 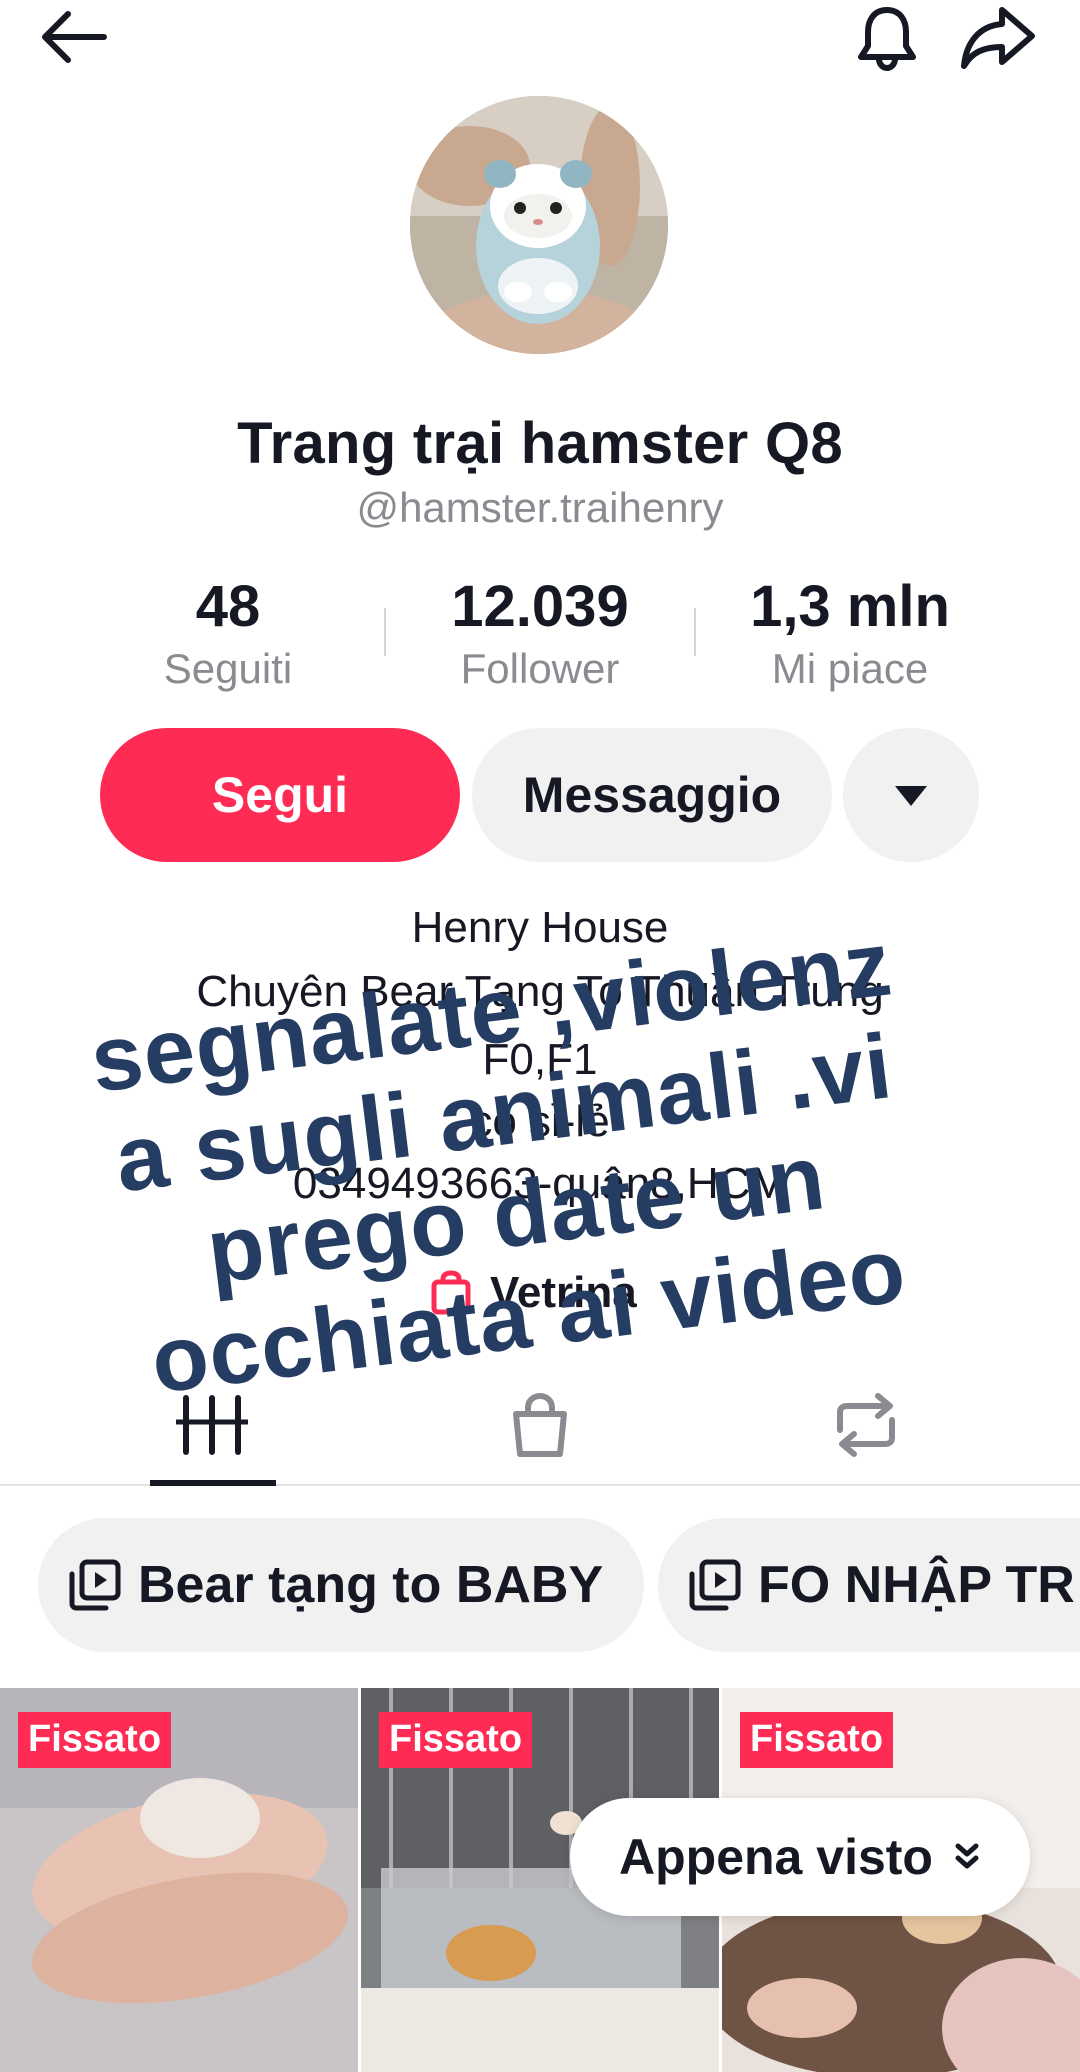 I want to click on recently-watched-button: Appena visto, so click(x=800, y=1857).